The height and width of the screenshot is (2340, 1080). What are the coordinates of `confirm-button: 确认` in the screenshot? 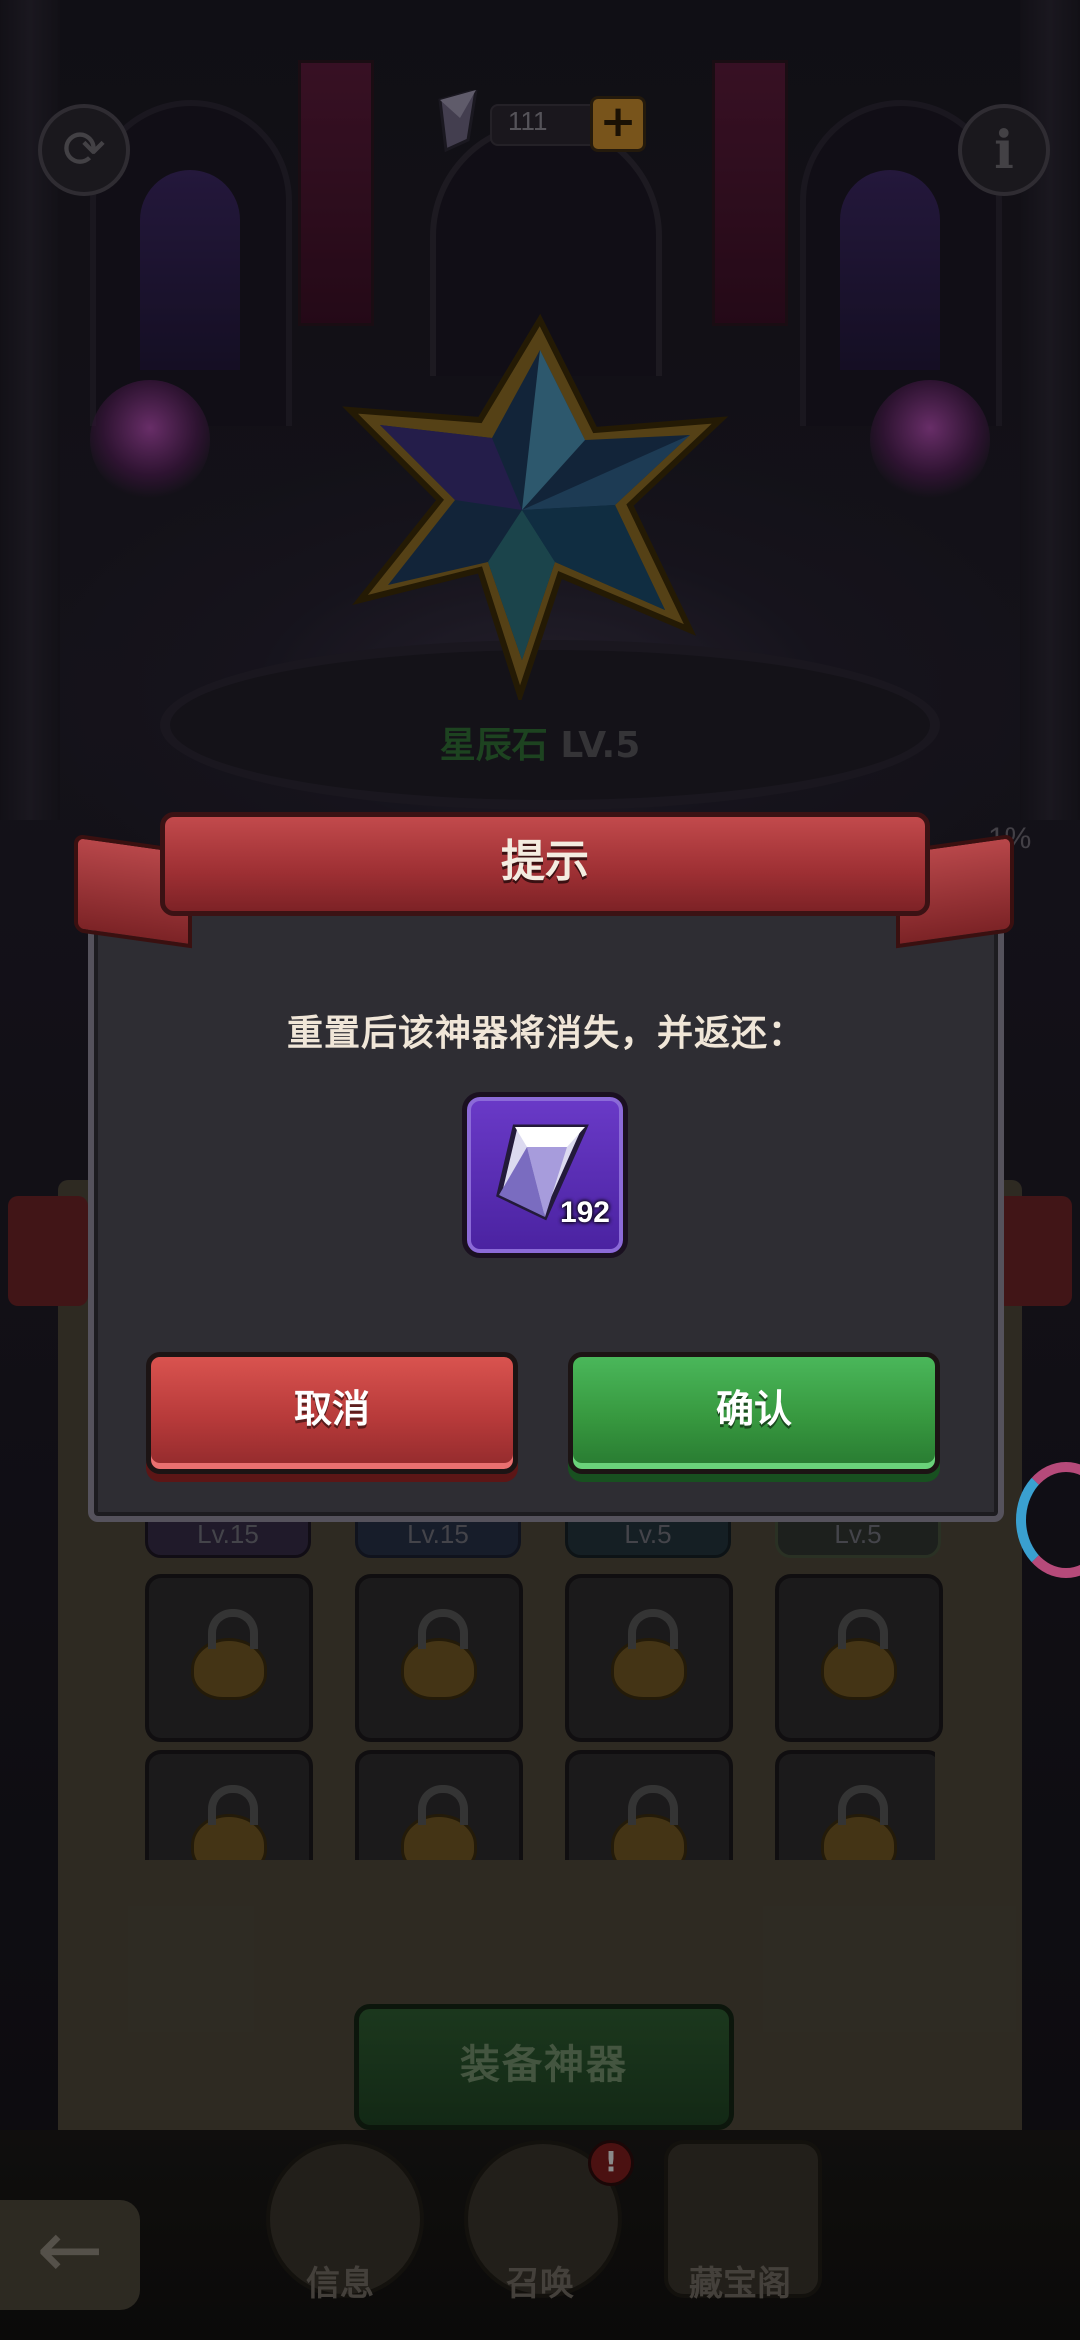 It's located at (754, 1413).